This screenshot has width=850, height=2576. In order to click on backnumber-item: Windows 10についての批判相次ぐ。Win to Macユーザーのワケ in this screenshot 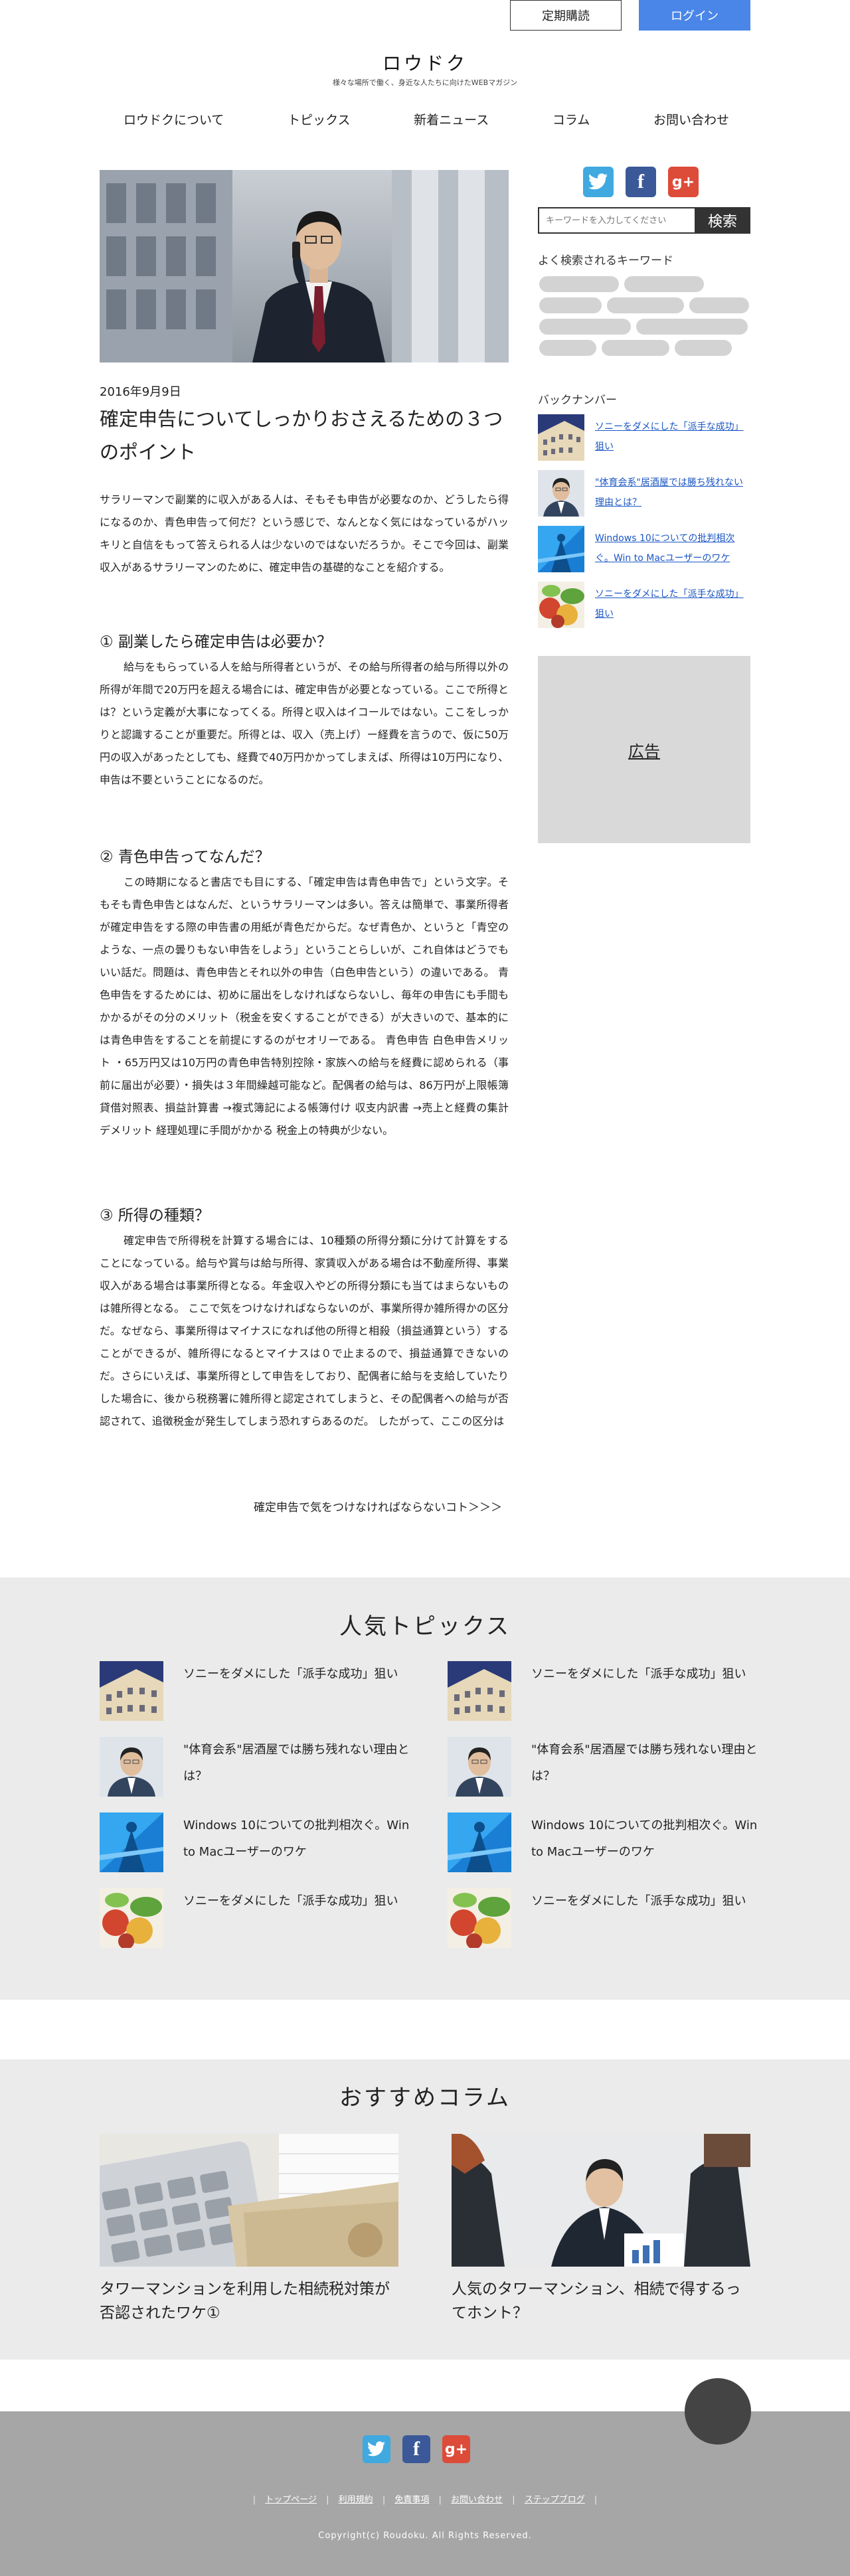, I will do `click(644, 550)`.